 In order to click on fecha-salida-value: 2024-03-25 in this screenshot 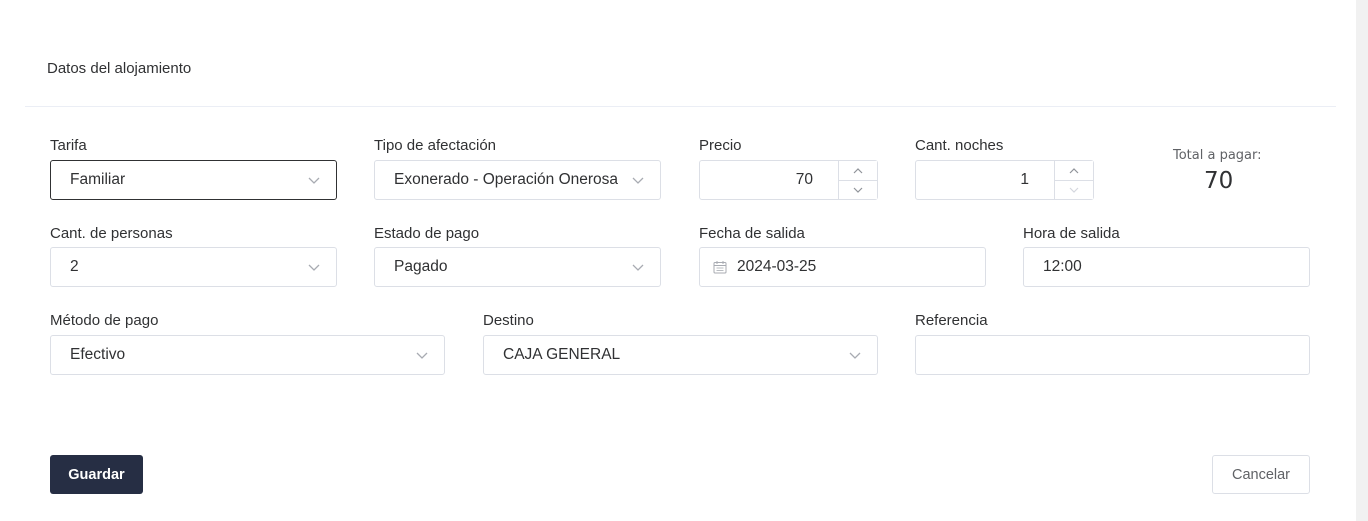, I will do `click(777, 266)`.